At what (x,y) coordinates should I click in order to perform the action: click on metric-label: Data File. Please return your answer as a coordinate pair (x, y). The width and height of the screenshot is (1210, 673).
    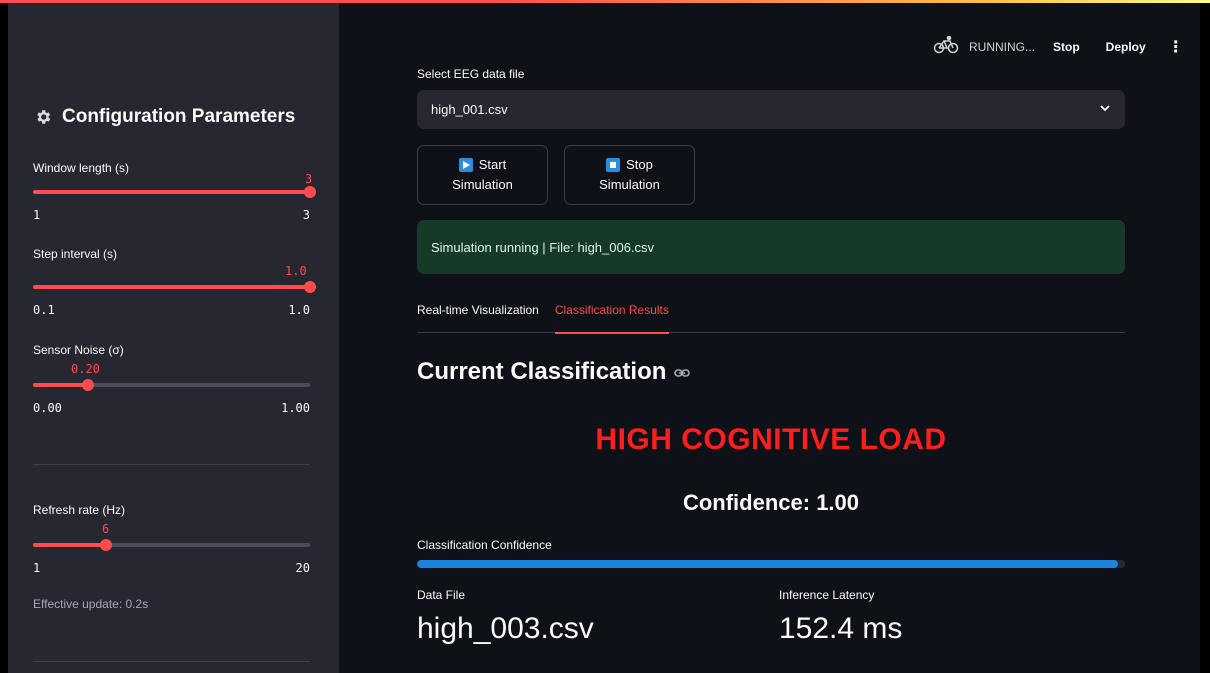
    Looking at the image, I should click on (441, 595).